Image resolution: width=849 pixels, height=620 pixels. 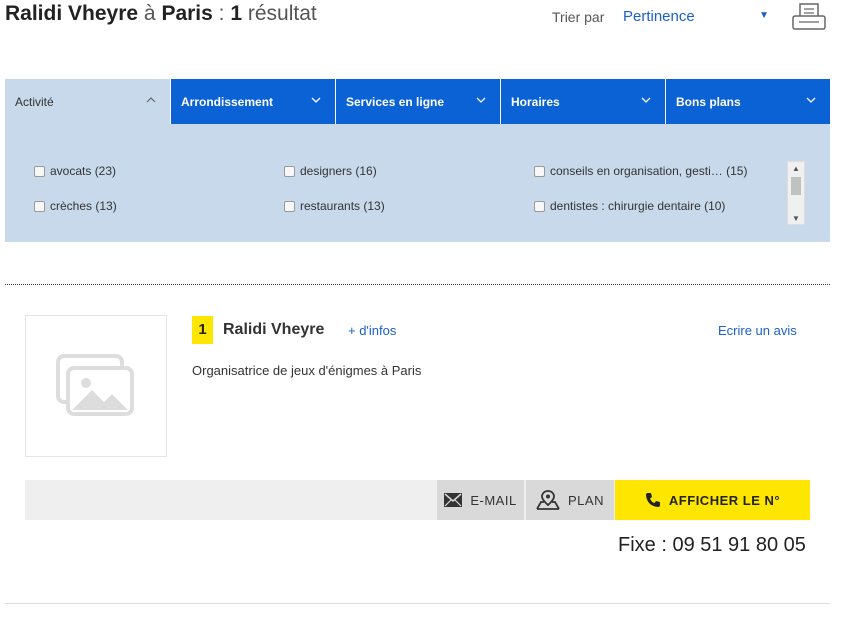 I want to click on tab-label: Services en ligne, so click(x=395, y=102).